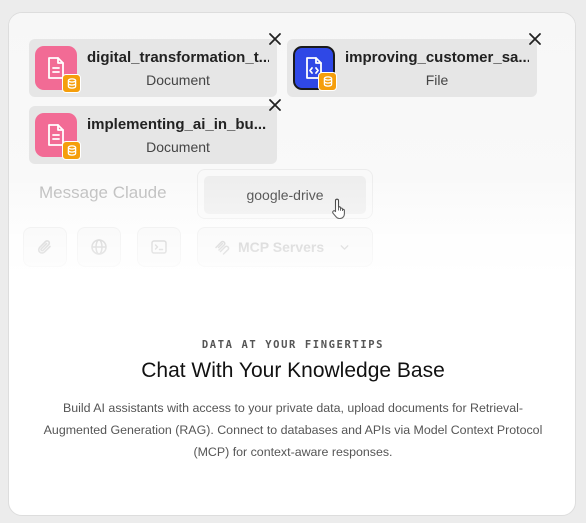 The width and height of the screenshot is (586, 523). What do you see at coordinates (153, 135) in the screenshot?
I see `attachment-card: implementing_ai_in_bu... Document` at bounding box center [153, 135].